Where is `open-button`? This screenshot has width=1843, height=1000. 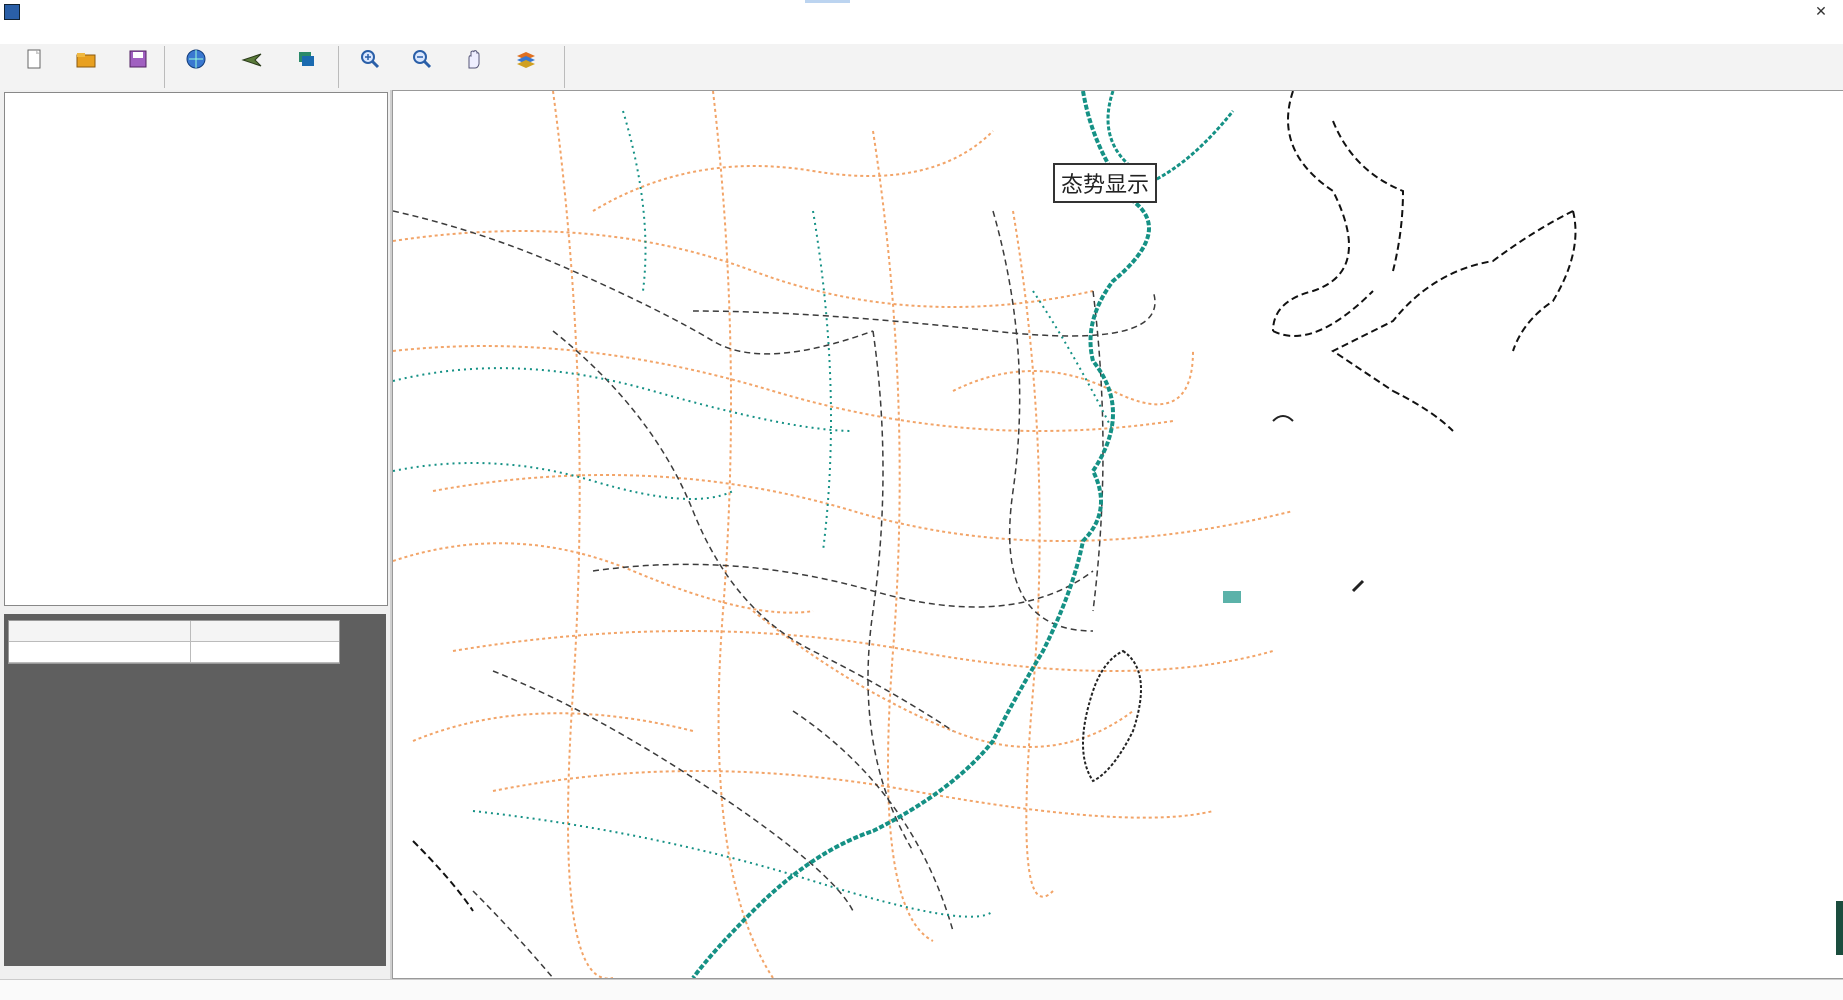
open-button is located at coordinates (86, 68).